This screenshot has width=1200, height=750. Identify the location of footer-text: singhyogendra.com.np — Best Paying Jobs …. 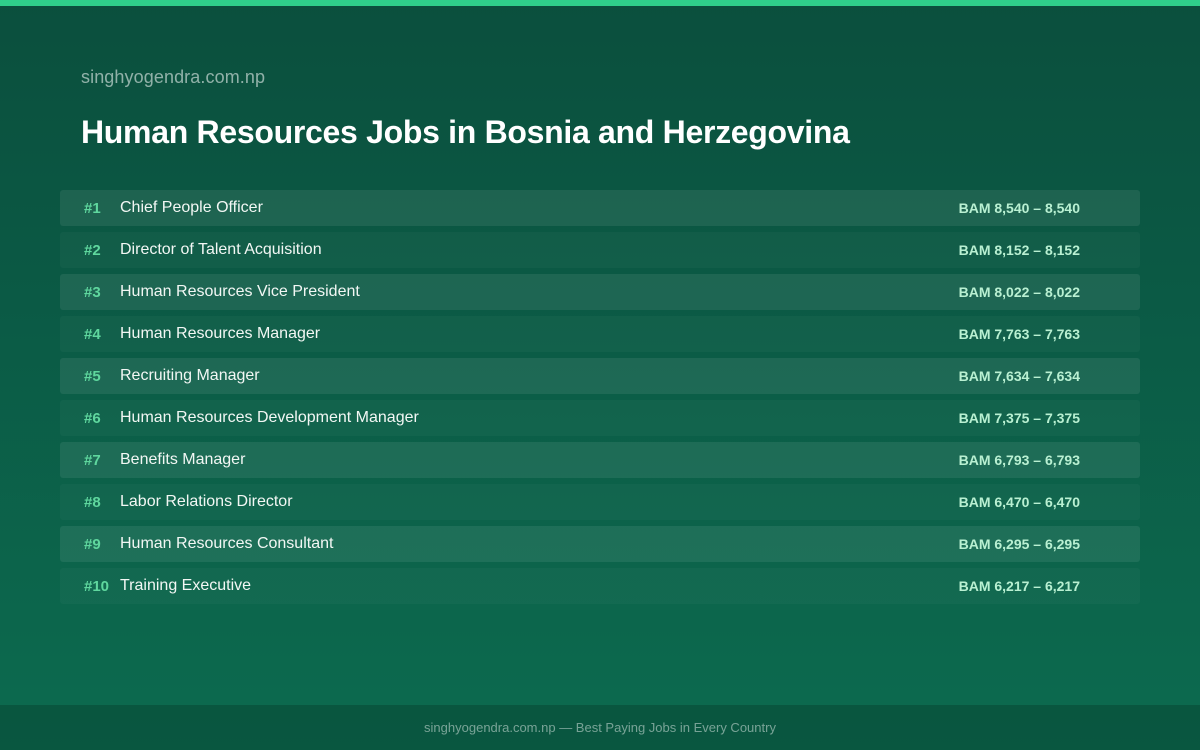
(600, 727).